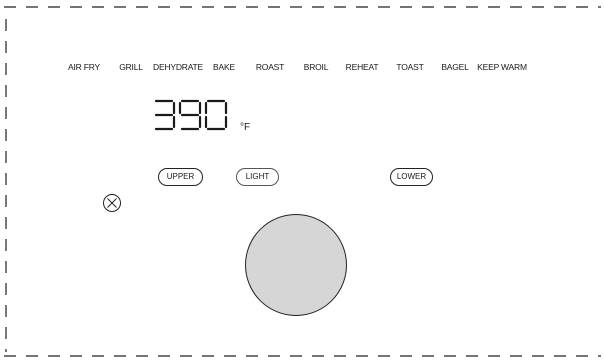 The width and height of the screenshot is (605, 361). I want to click on temperature-digits, so click(191, 115).